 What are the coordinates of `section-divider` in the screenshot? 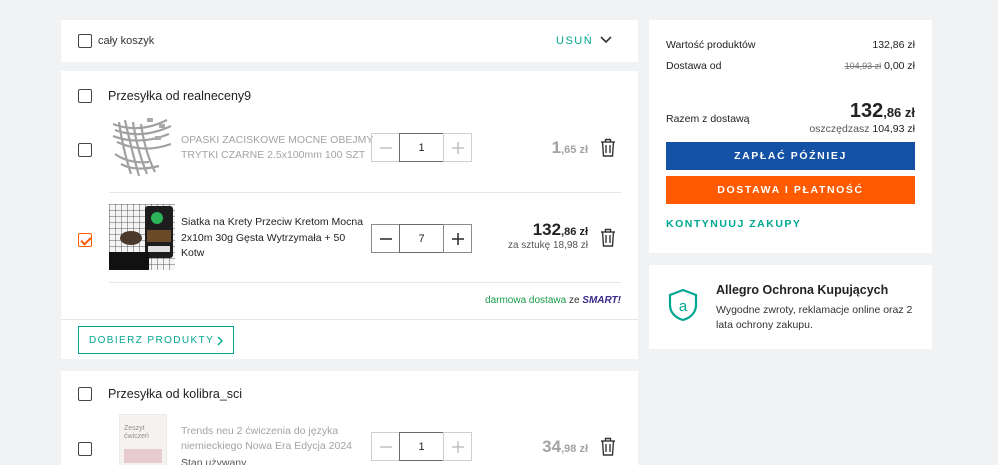 It's located at (349, 319).